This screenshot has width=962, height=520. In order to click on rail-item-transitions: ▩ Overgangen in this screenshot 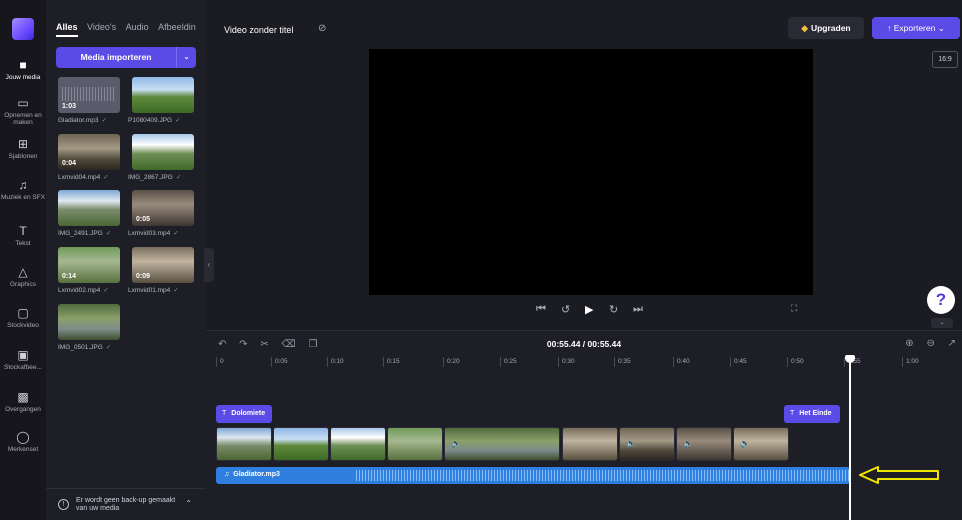, I will do `click(23, 401)`.